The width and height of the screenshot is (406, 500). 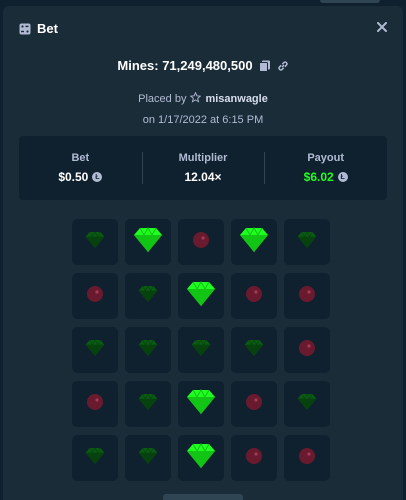 What do you see at coordinates (203, 158) in the screenshot?
I see `multiplier-label: Multiplier` at bounding box center [203, 158].